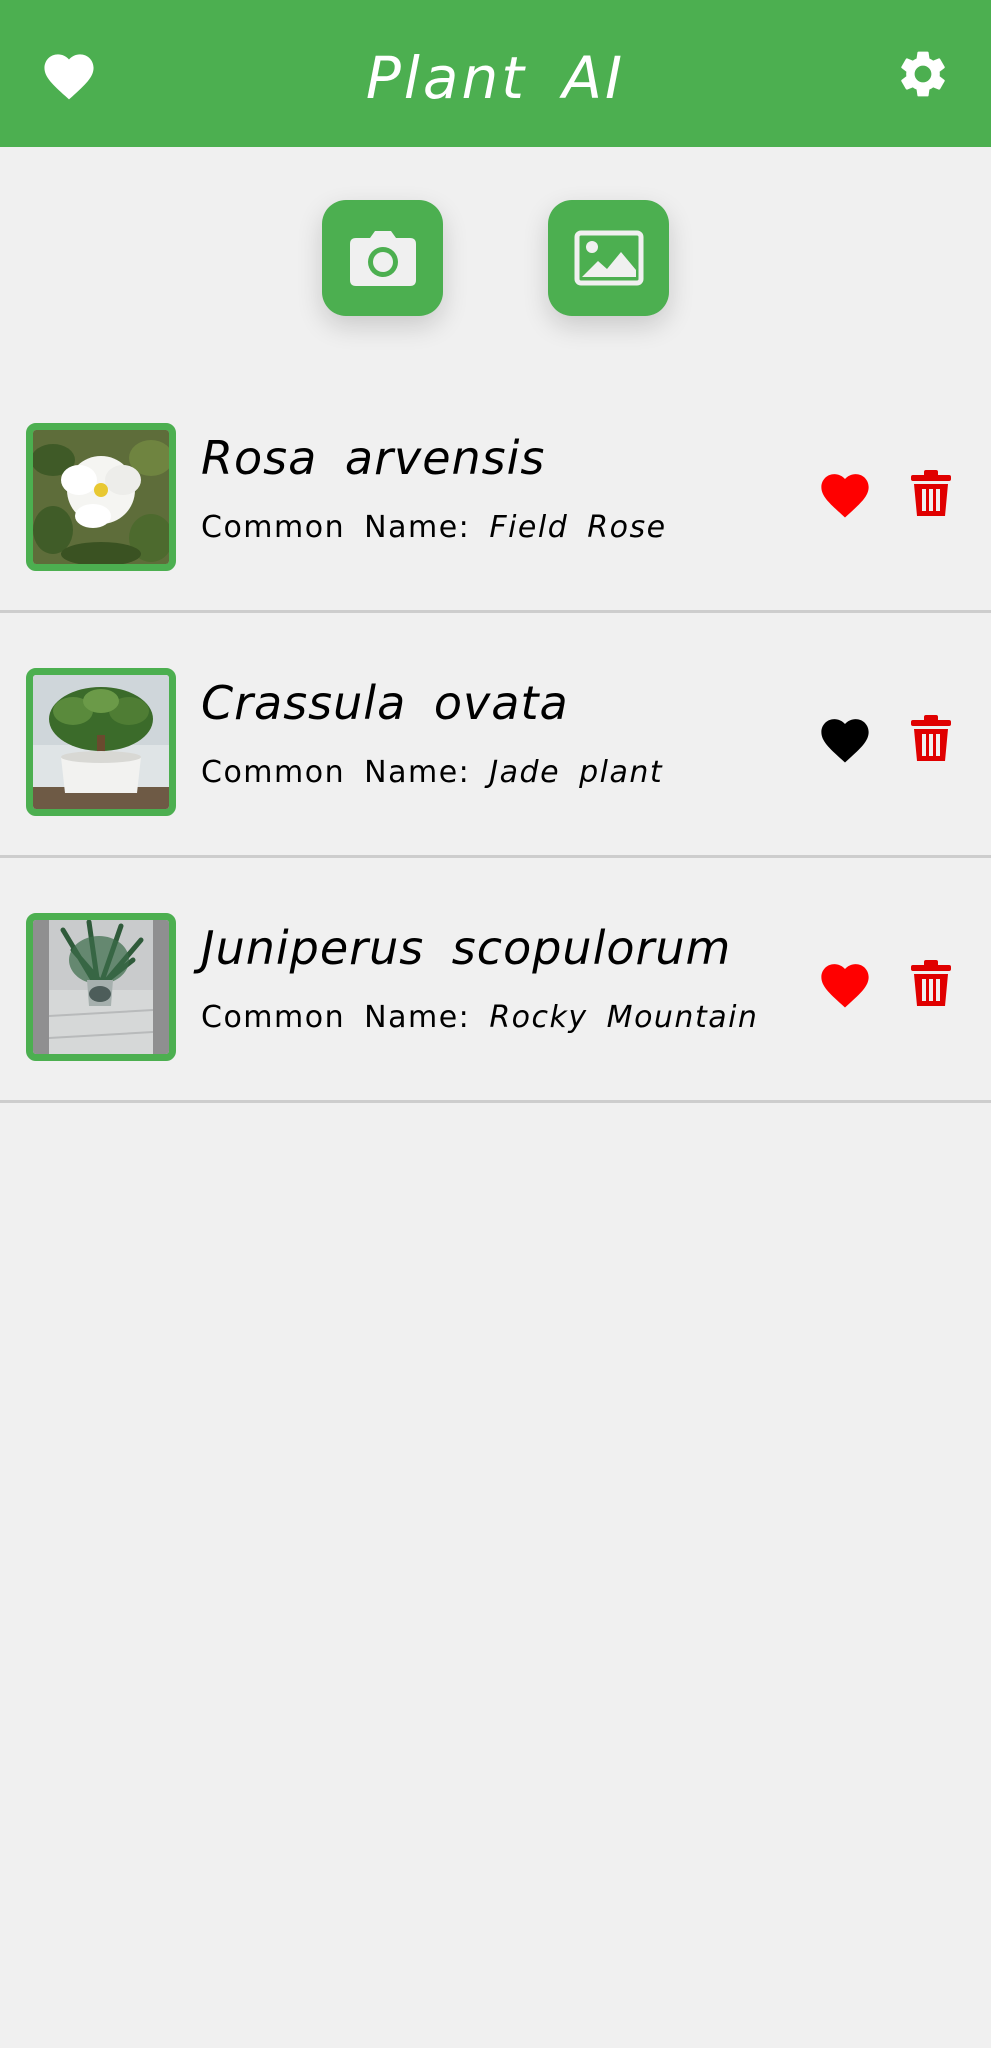  I want to click on scientific-name: Rosa arvensis, so click(373, 458).